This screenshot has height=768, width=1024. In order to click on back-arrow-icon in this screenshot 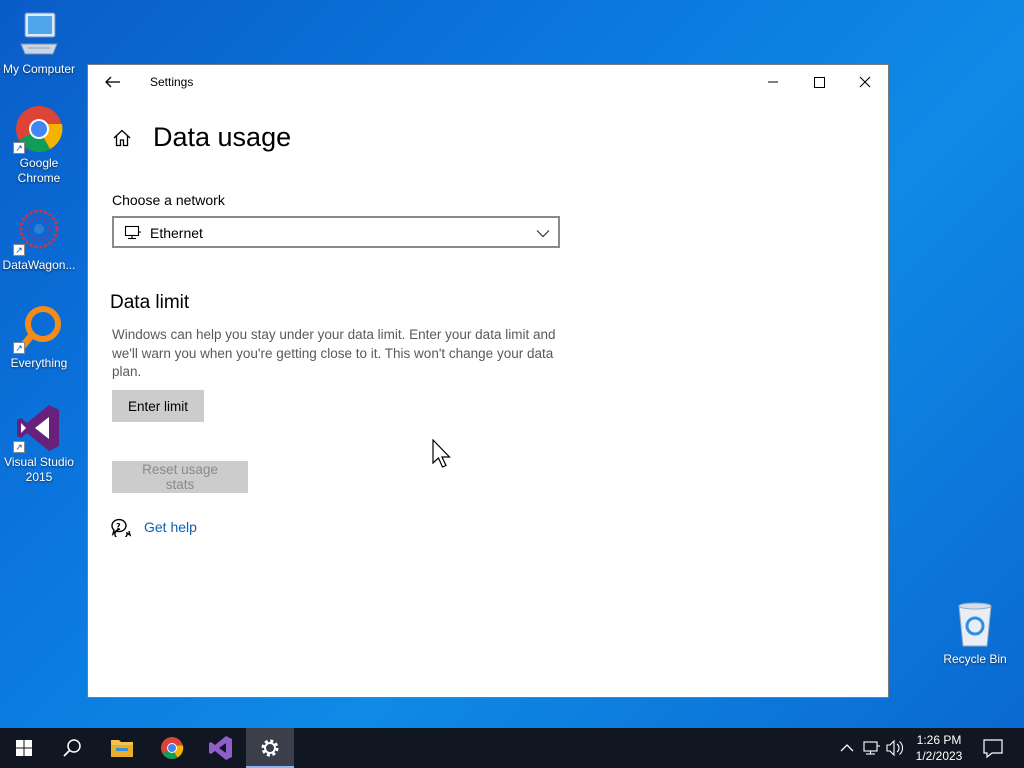, I will do `click(112, 82)`.